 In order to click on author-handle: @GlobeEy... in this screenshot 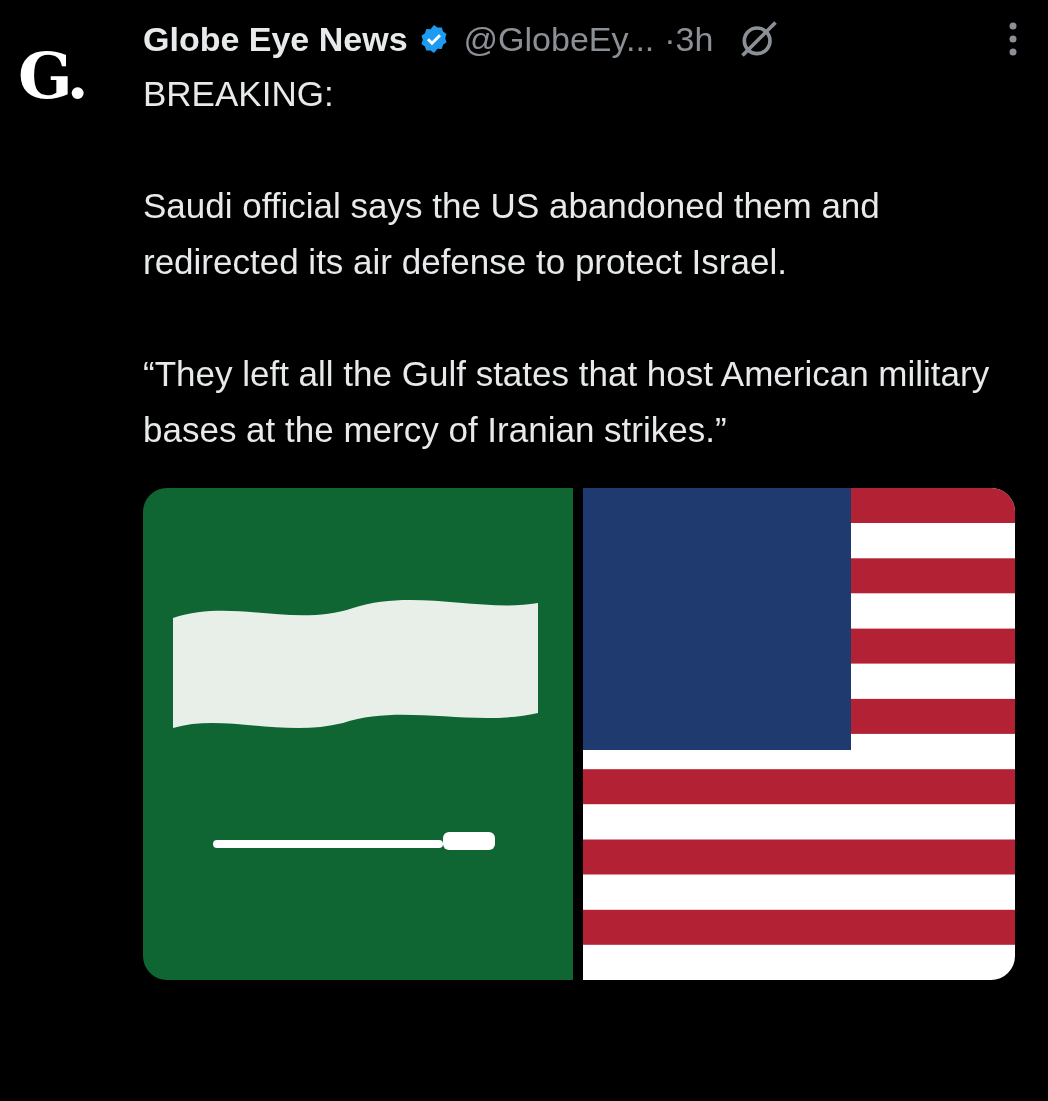, I will do `click(559, 39)`.